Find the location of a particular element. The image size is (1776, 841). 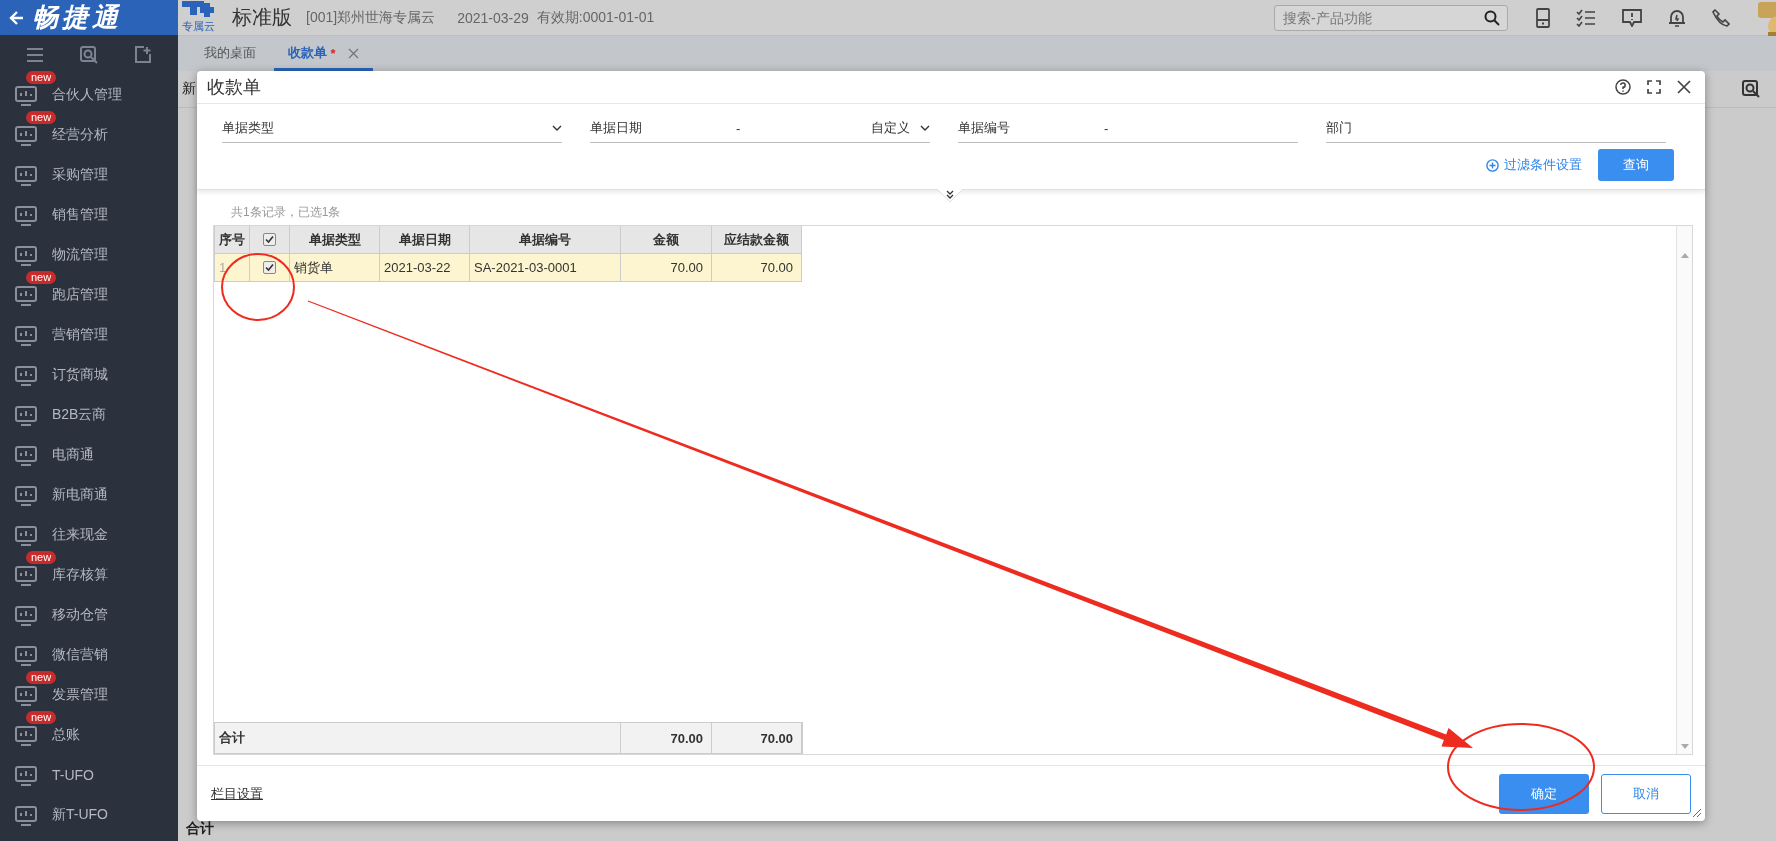

dialog-title: 收款单 is located at coordinates (234, 87).